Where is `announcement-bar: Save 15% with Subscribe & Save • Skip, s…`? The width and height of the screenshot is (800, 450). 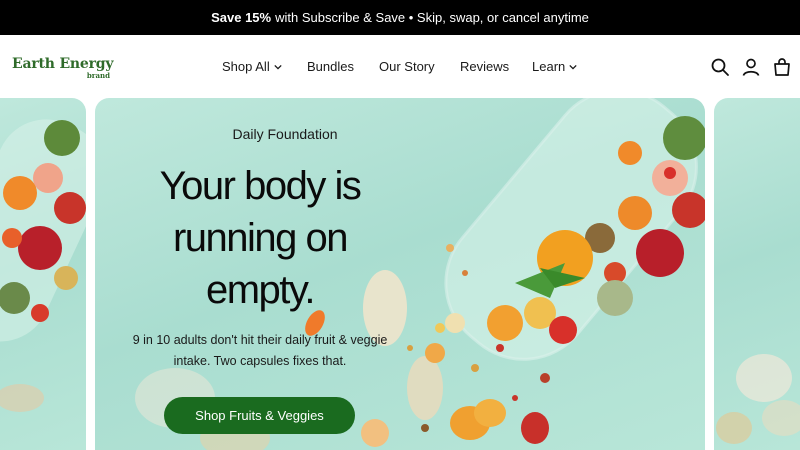
announcement-bar: Save 15% with Subscribe & Save • Skip, s… is located at coordinates (400, 17).